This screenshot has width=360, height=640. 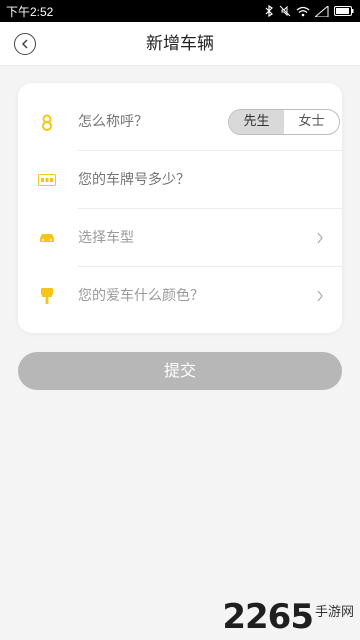 I want to click on person-icon, so click(x=47, y=122).